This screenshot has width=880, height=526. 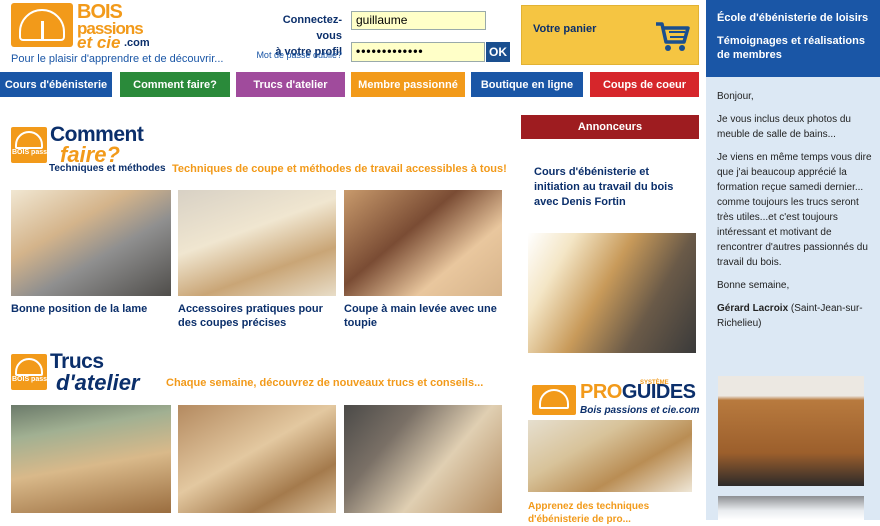 What do you see at coordinates (638, 392) in the screenshot?
I see `proguides-title: PROGUIDES` at bounding box center [638, 392].